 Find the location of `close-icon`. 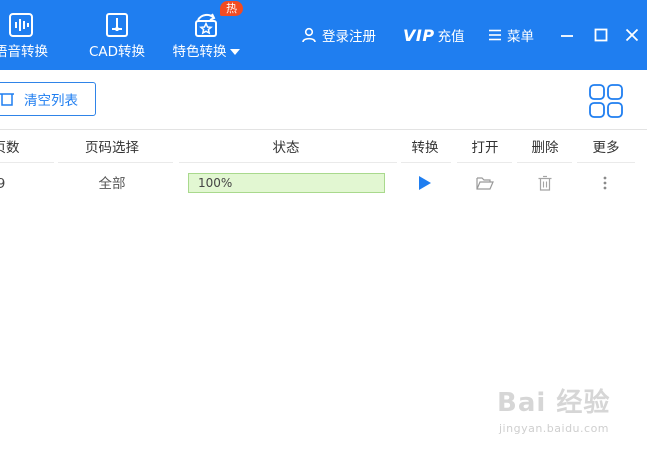

close-icon is located at coordinates (632, 35).